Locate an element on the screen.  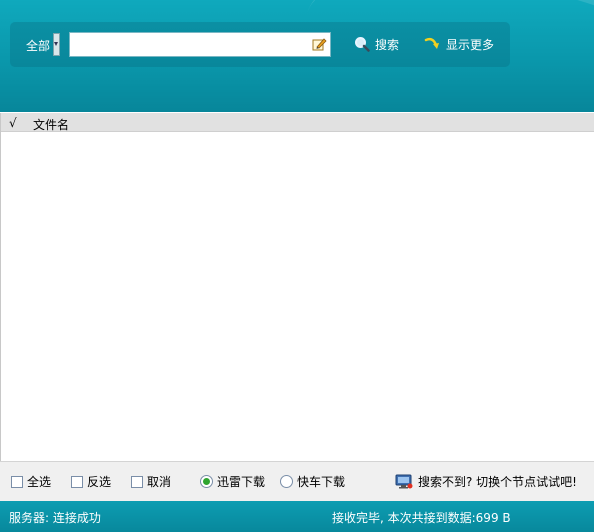
scope-dropdown-arrow-icon is located at coordinates (56, 44).